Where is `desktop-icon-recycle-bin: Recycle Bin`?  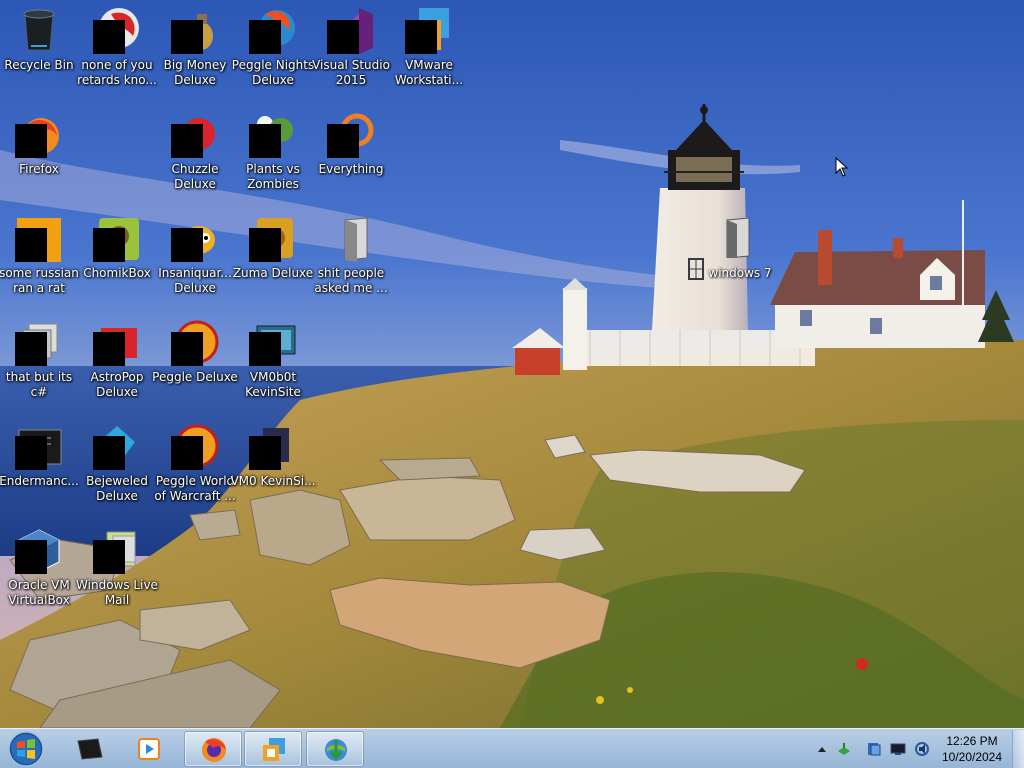
desktop-icon-recycle-bin: Recycle Bin is located at coordinates (39, 50).